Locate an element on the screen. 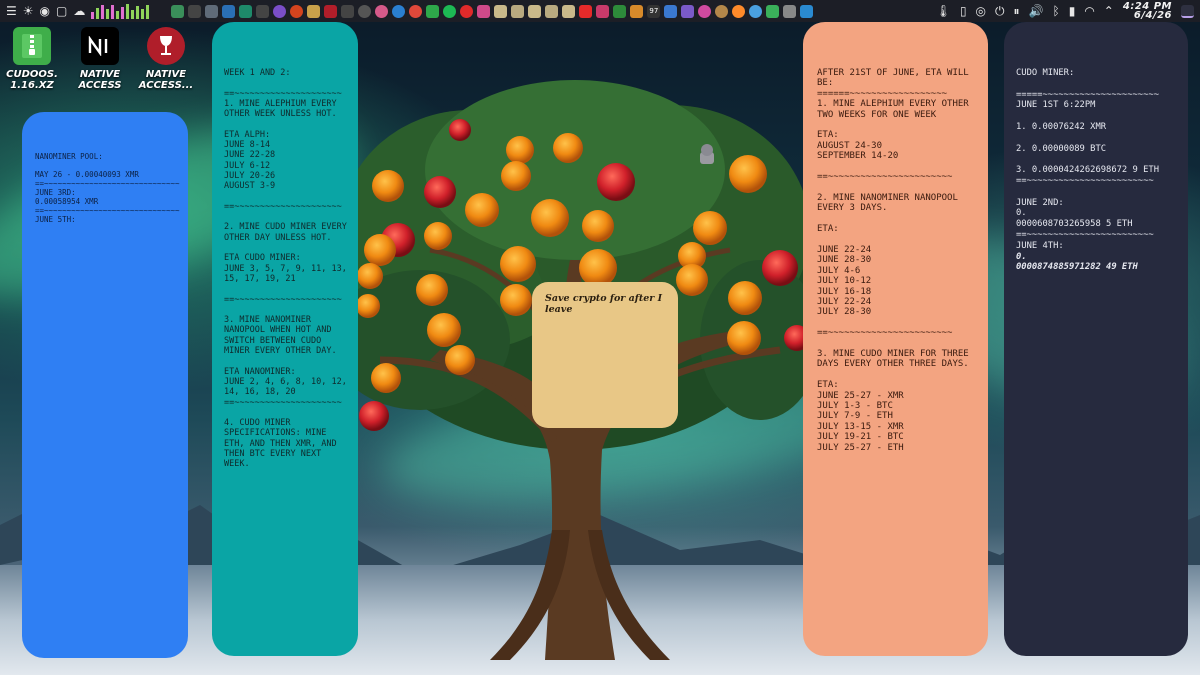 Image resolution: width=1200 pixels, height=675 pixels. maps-icon is located at coordinates (433, 11).